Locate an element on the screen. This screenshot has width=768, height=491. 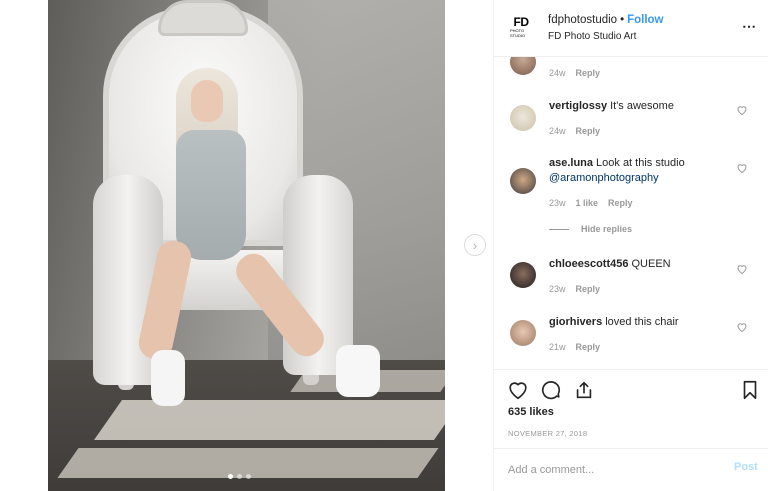
comment-body: loved this chair is located at coordinates (642, 322).